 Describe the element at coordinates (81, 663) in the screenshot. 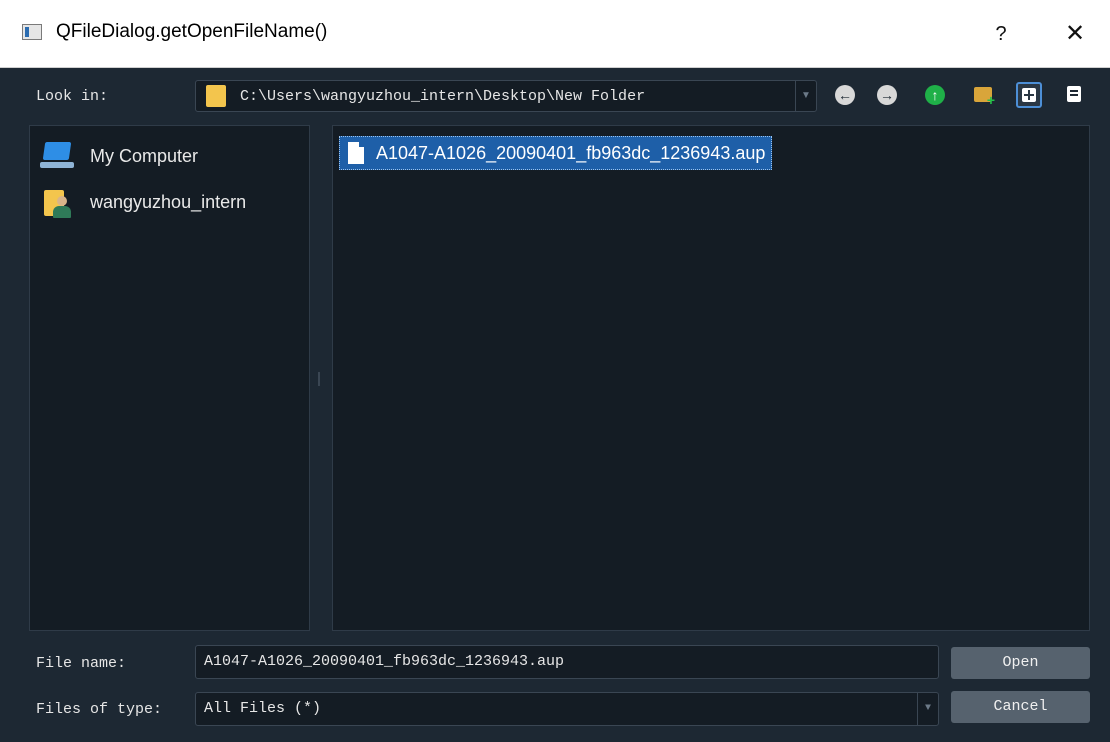

I see `file-name-label: File name:` at that location.